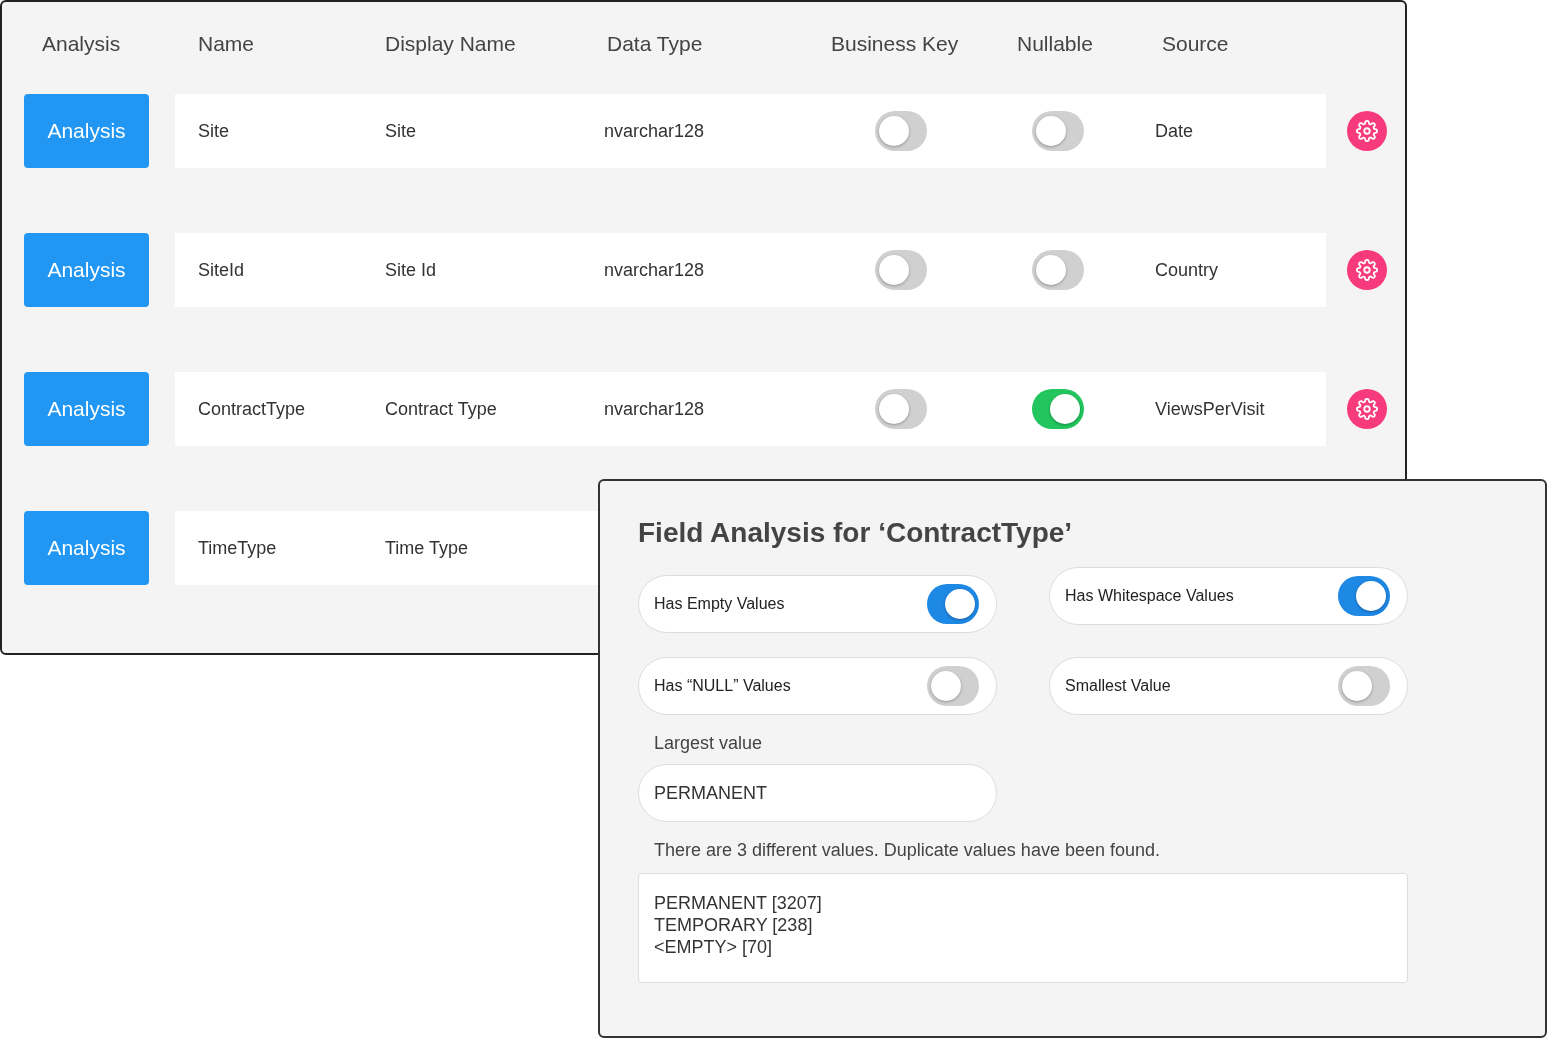 The image size is (1547, 1038). What do you see at coordinates (722, 686) in the screenshot?
I see `option-label: Has “NULL” Values` at bounding box center [722, 686].